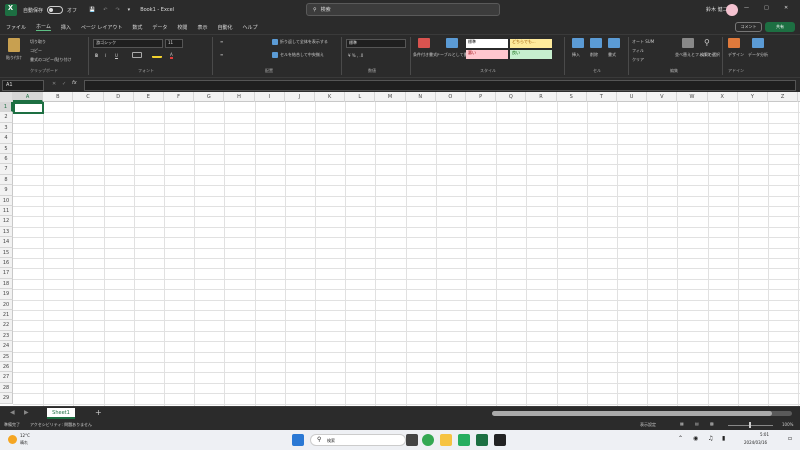 This screenshot has height=450, width=800. Describe the element at coordinates (221, 54) in the screenshot. I see `align-left-icon: ≡` at that location.